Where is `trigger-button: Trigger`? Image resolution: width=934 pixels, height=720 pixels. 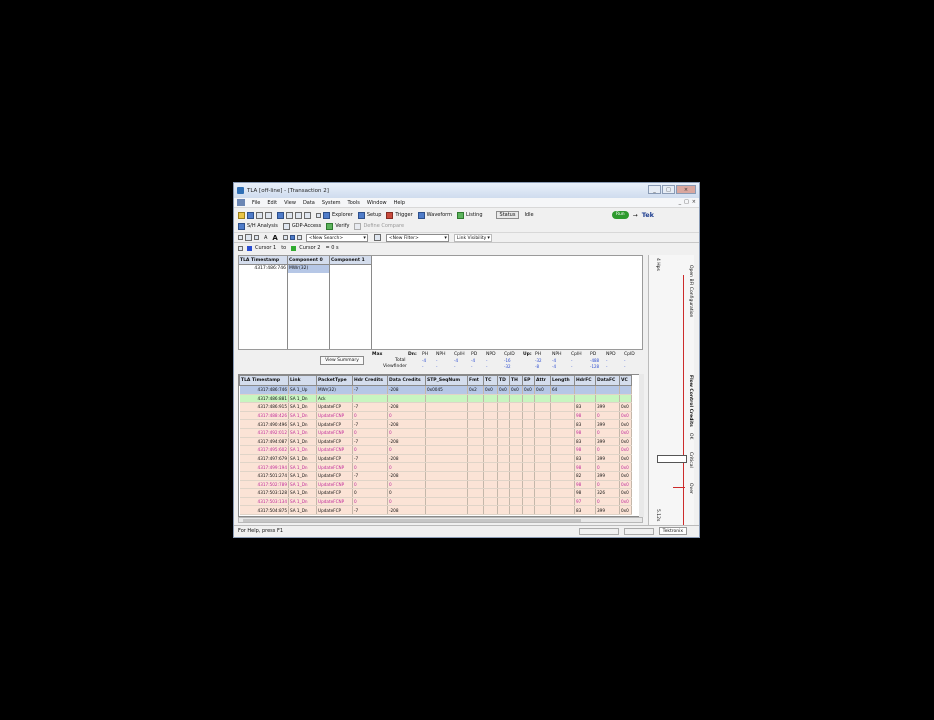
trigger-button: Trigger is located at coordinates (403, 215).